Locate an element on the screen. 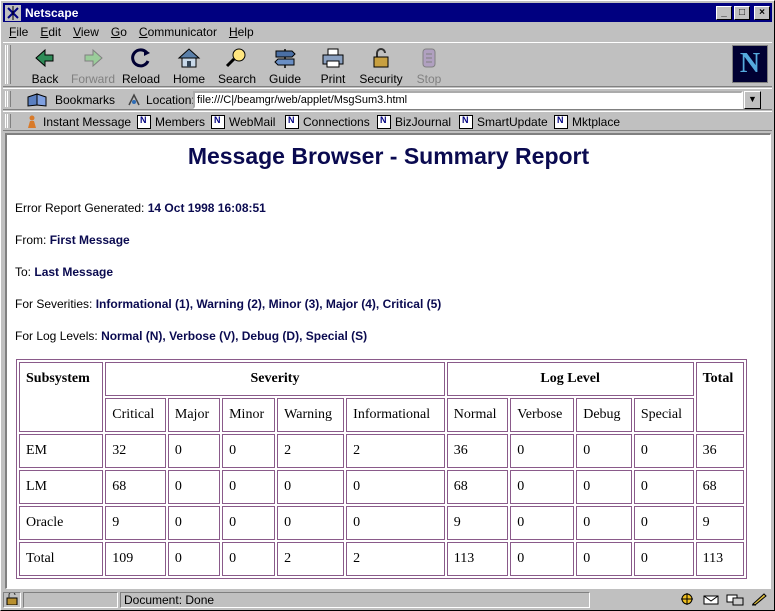 This screenshot has width=775, height=611. menu-file: File is located at coordinates (18, 32).